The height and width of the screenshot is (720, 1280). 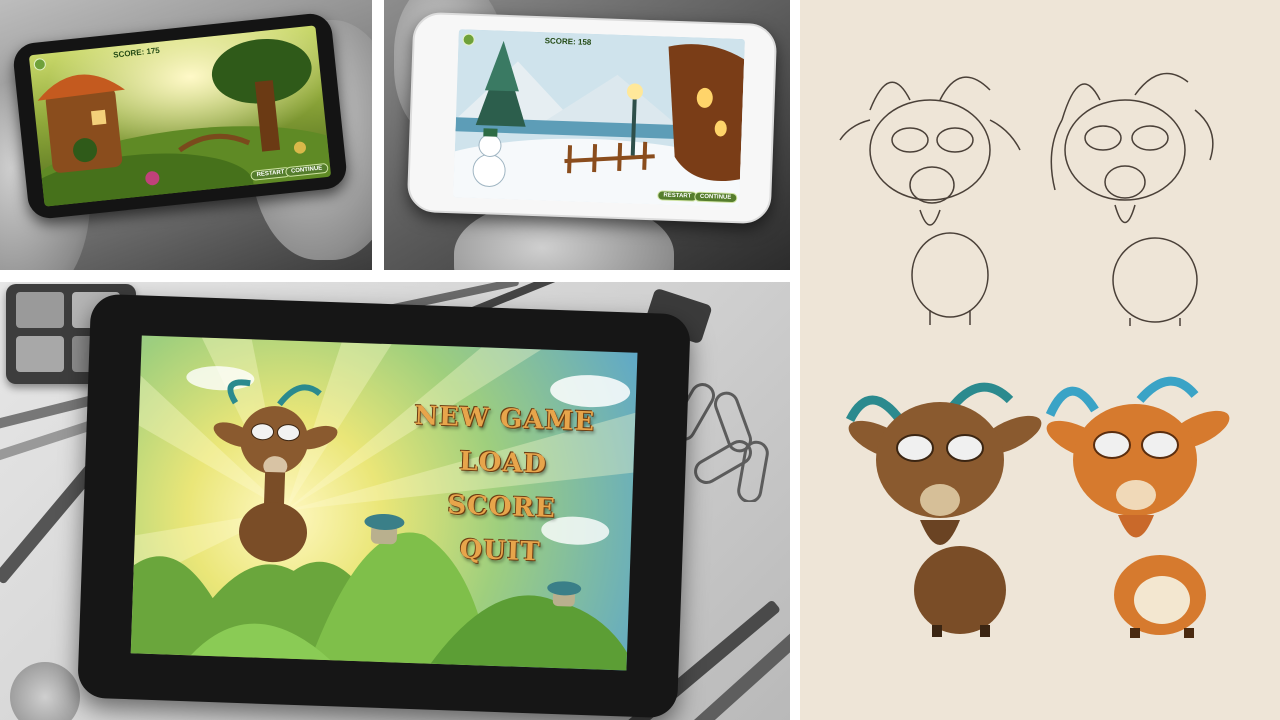 I want to click on phone-forest-panel: SCORE: 175 RESTART CONTINUE, so click(x=186, y=135).